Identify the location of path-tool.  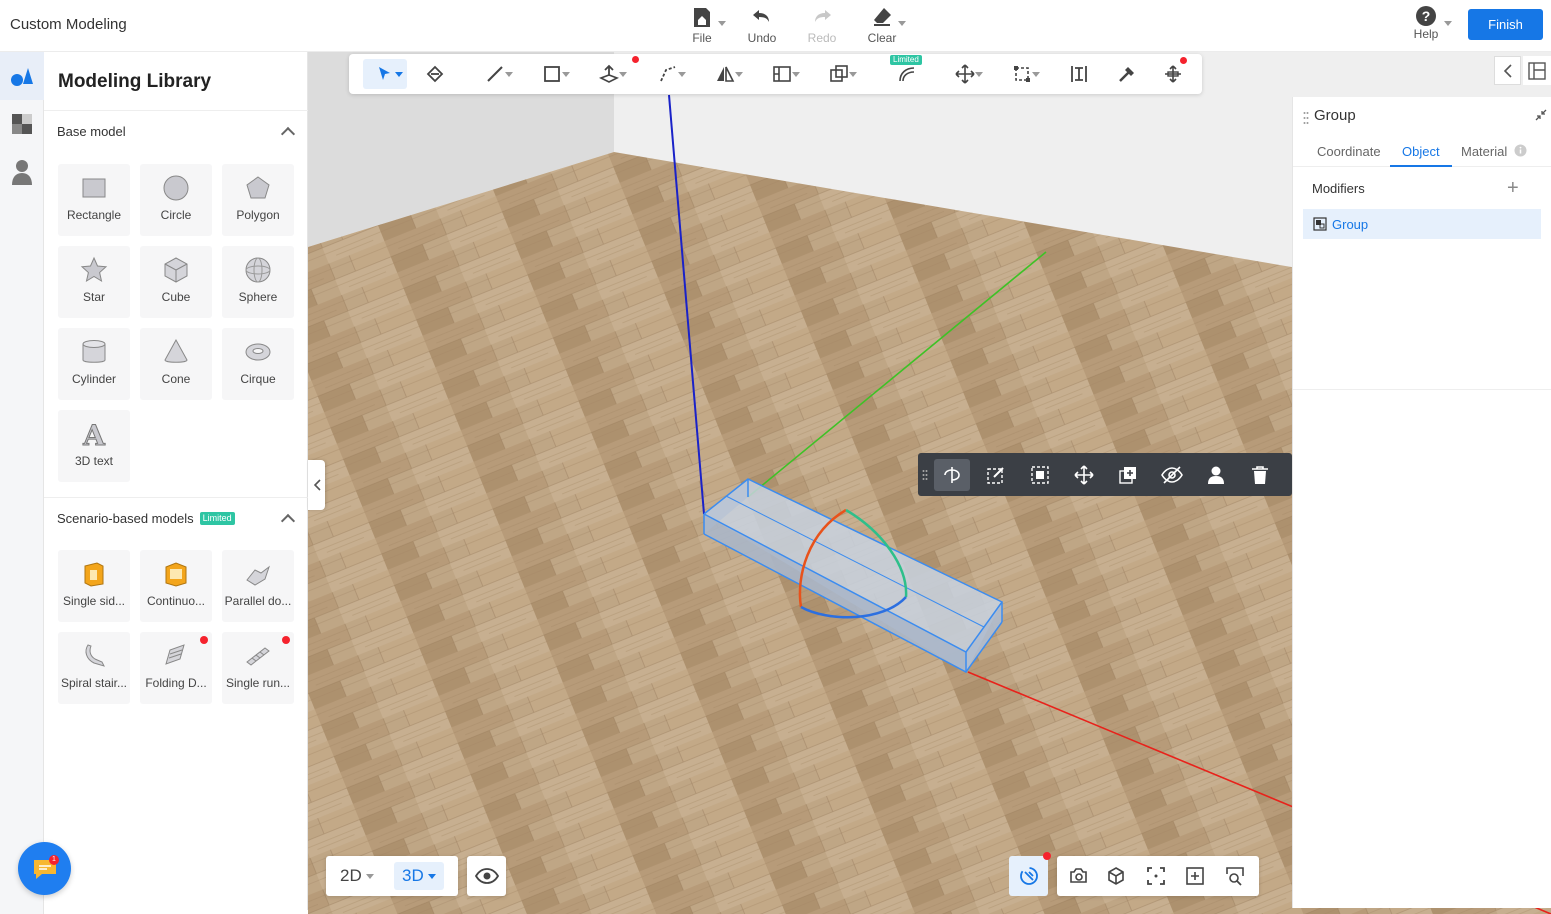
(668, 74).